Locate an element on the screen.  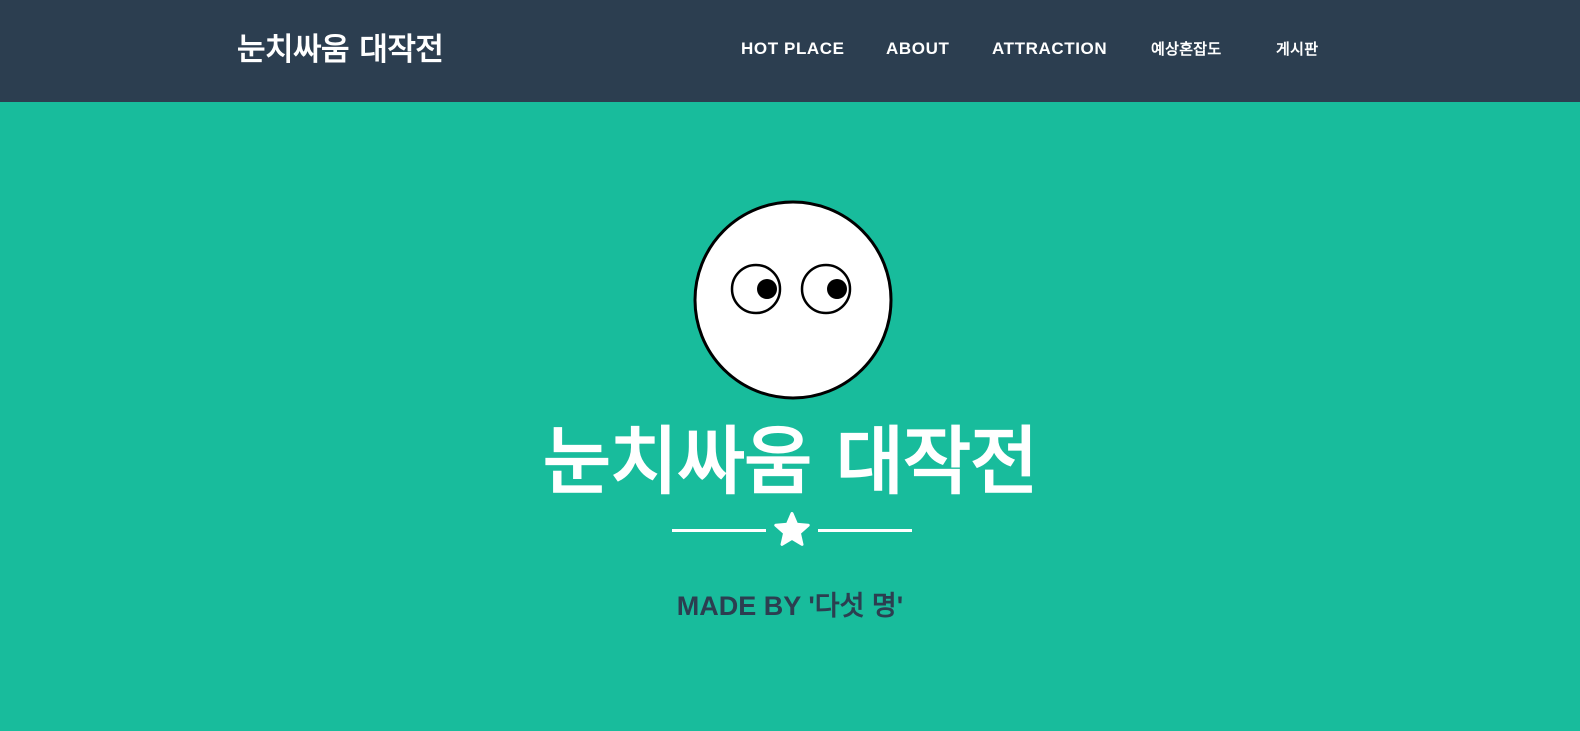
nav-item-congestion-forecast: 예상혼잡도 is located at coordinates (1186, 49).